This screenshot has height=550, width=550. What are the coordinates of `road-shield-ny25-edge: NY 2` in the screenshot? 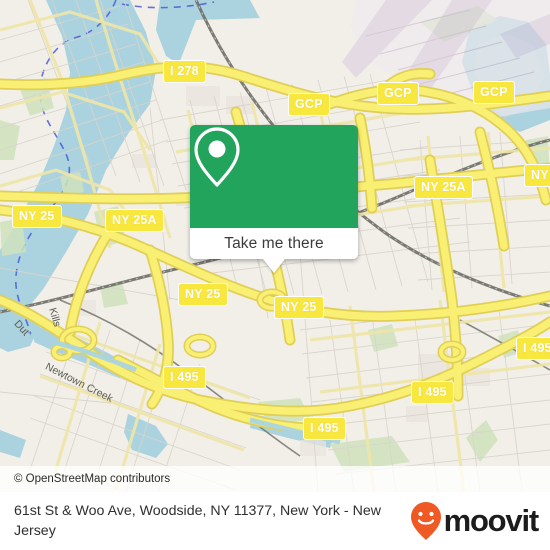 It's located at (537, 175).